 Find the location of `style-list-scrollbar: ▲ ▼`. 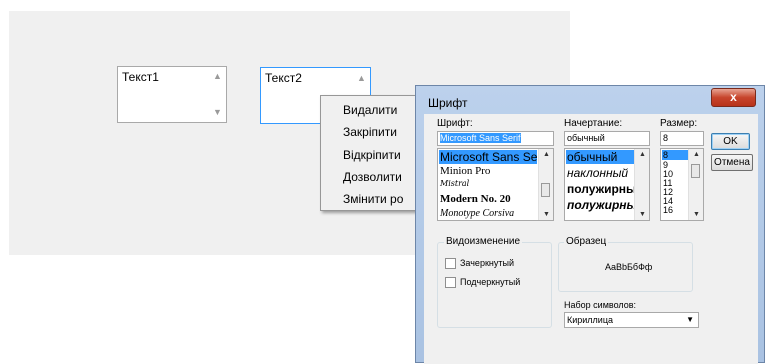

style-list-scrollbar: ▲ ▼ is located at coordinates (641, 184).